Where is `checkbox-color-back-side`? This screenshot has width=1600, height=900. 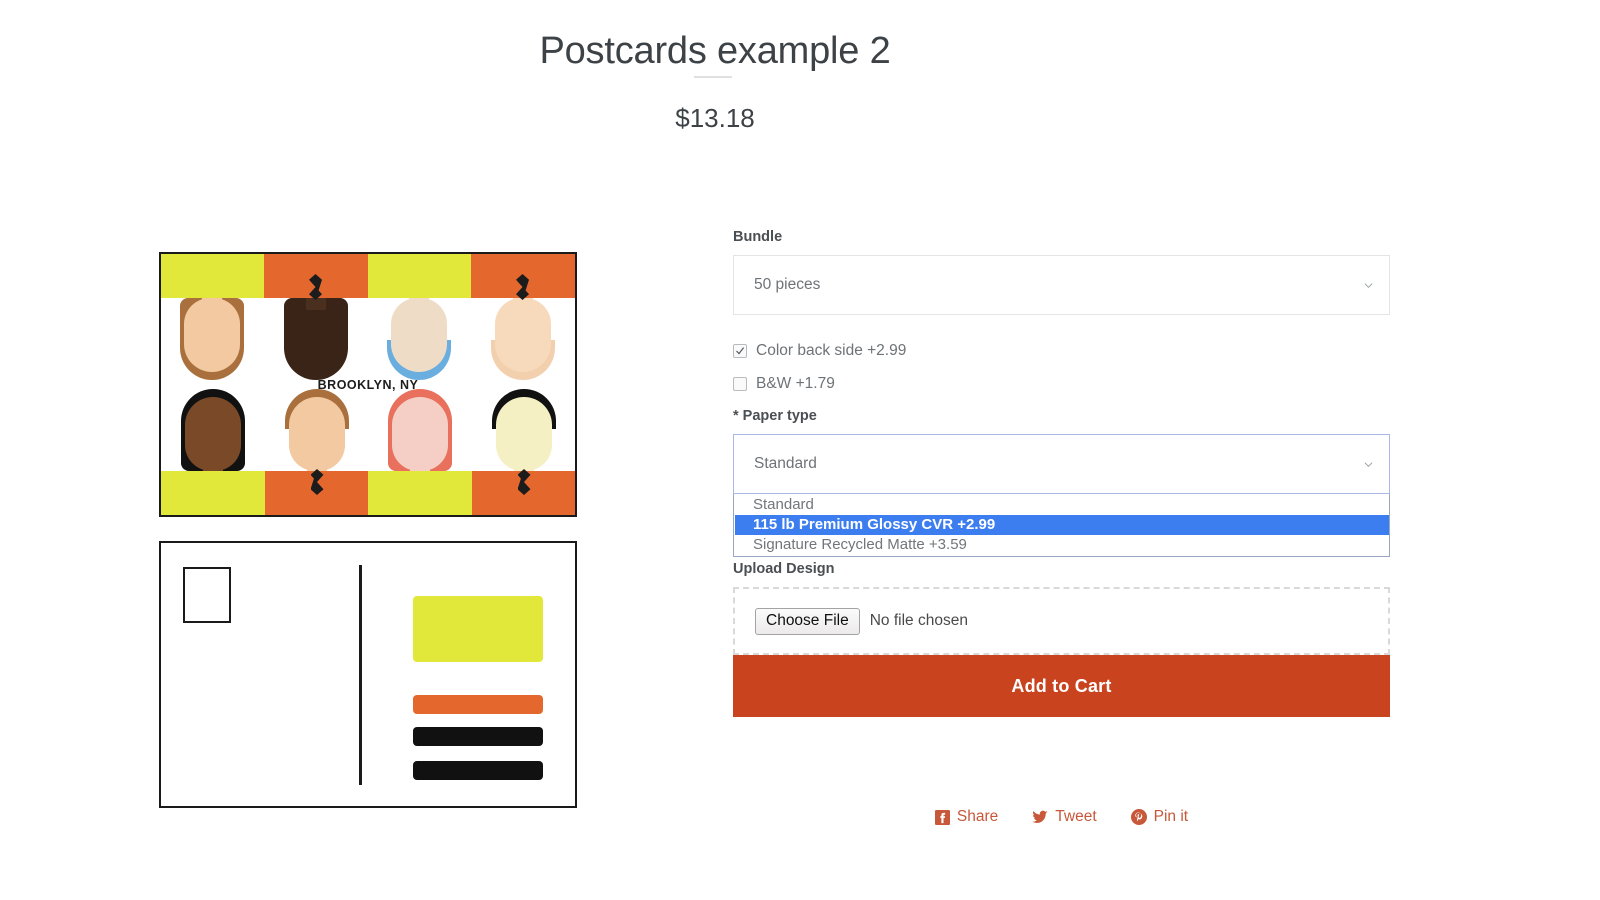 checkbox-color-back-side is located at coordinates (740, 351).